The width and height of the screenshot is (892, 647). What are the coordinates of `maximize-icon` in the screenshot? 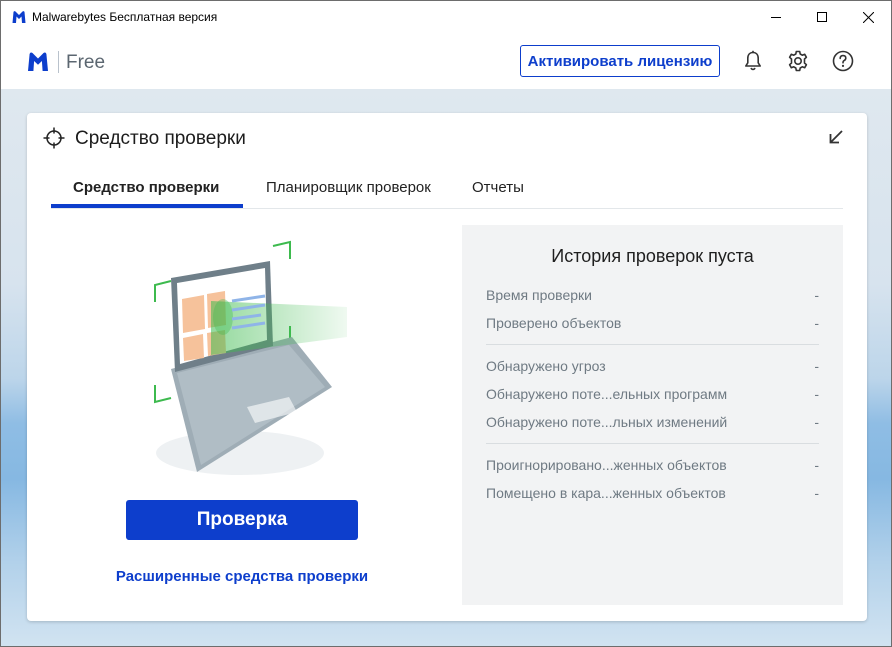 It's located at (822, 17).